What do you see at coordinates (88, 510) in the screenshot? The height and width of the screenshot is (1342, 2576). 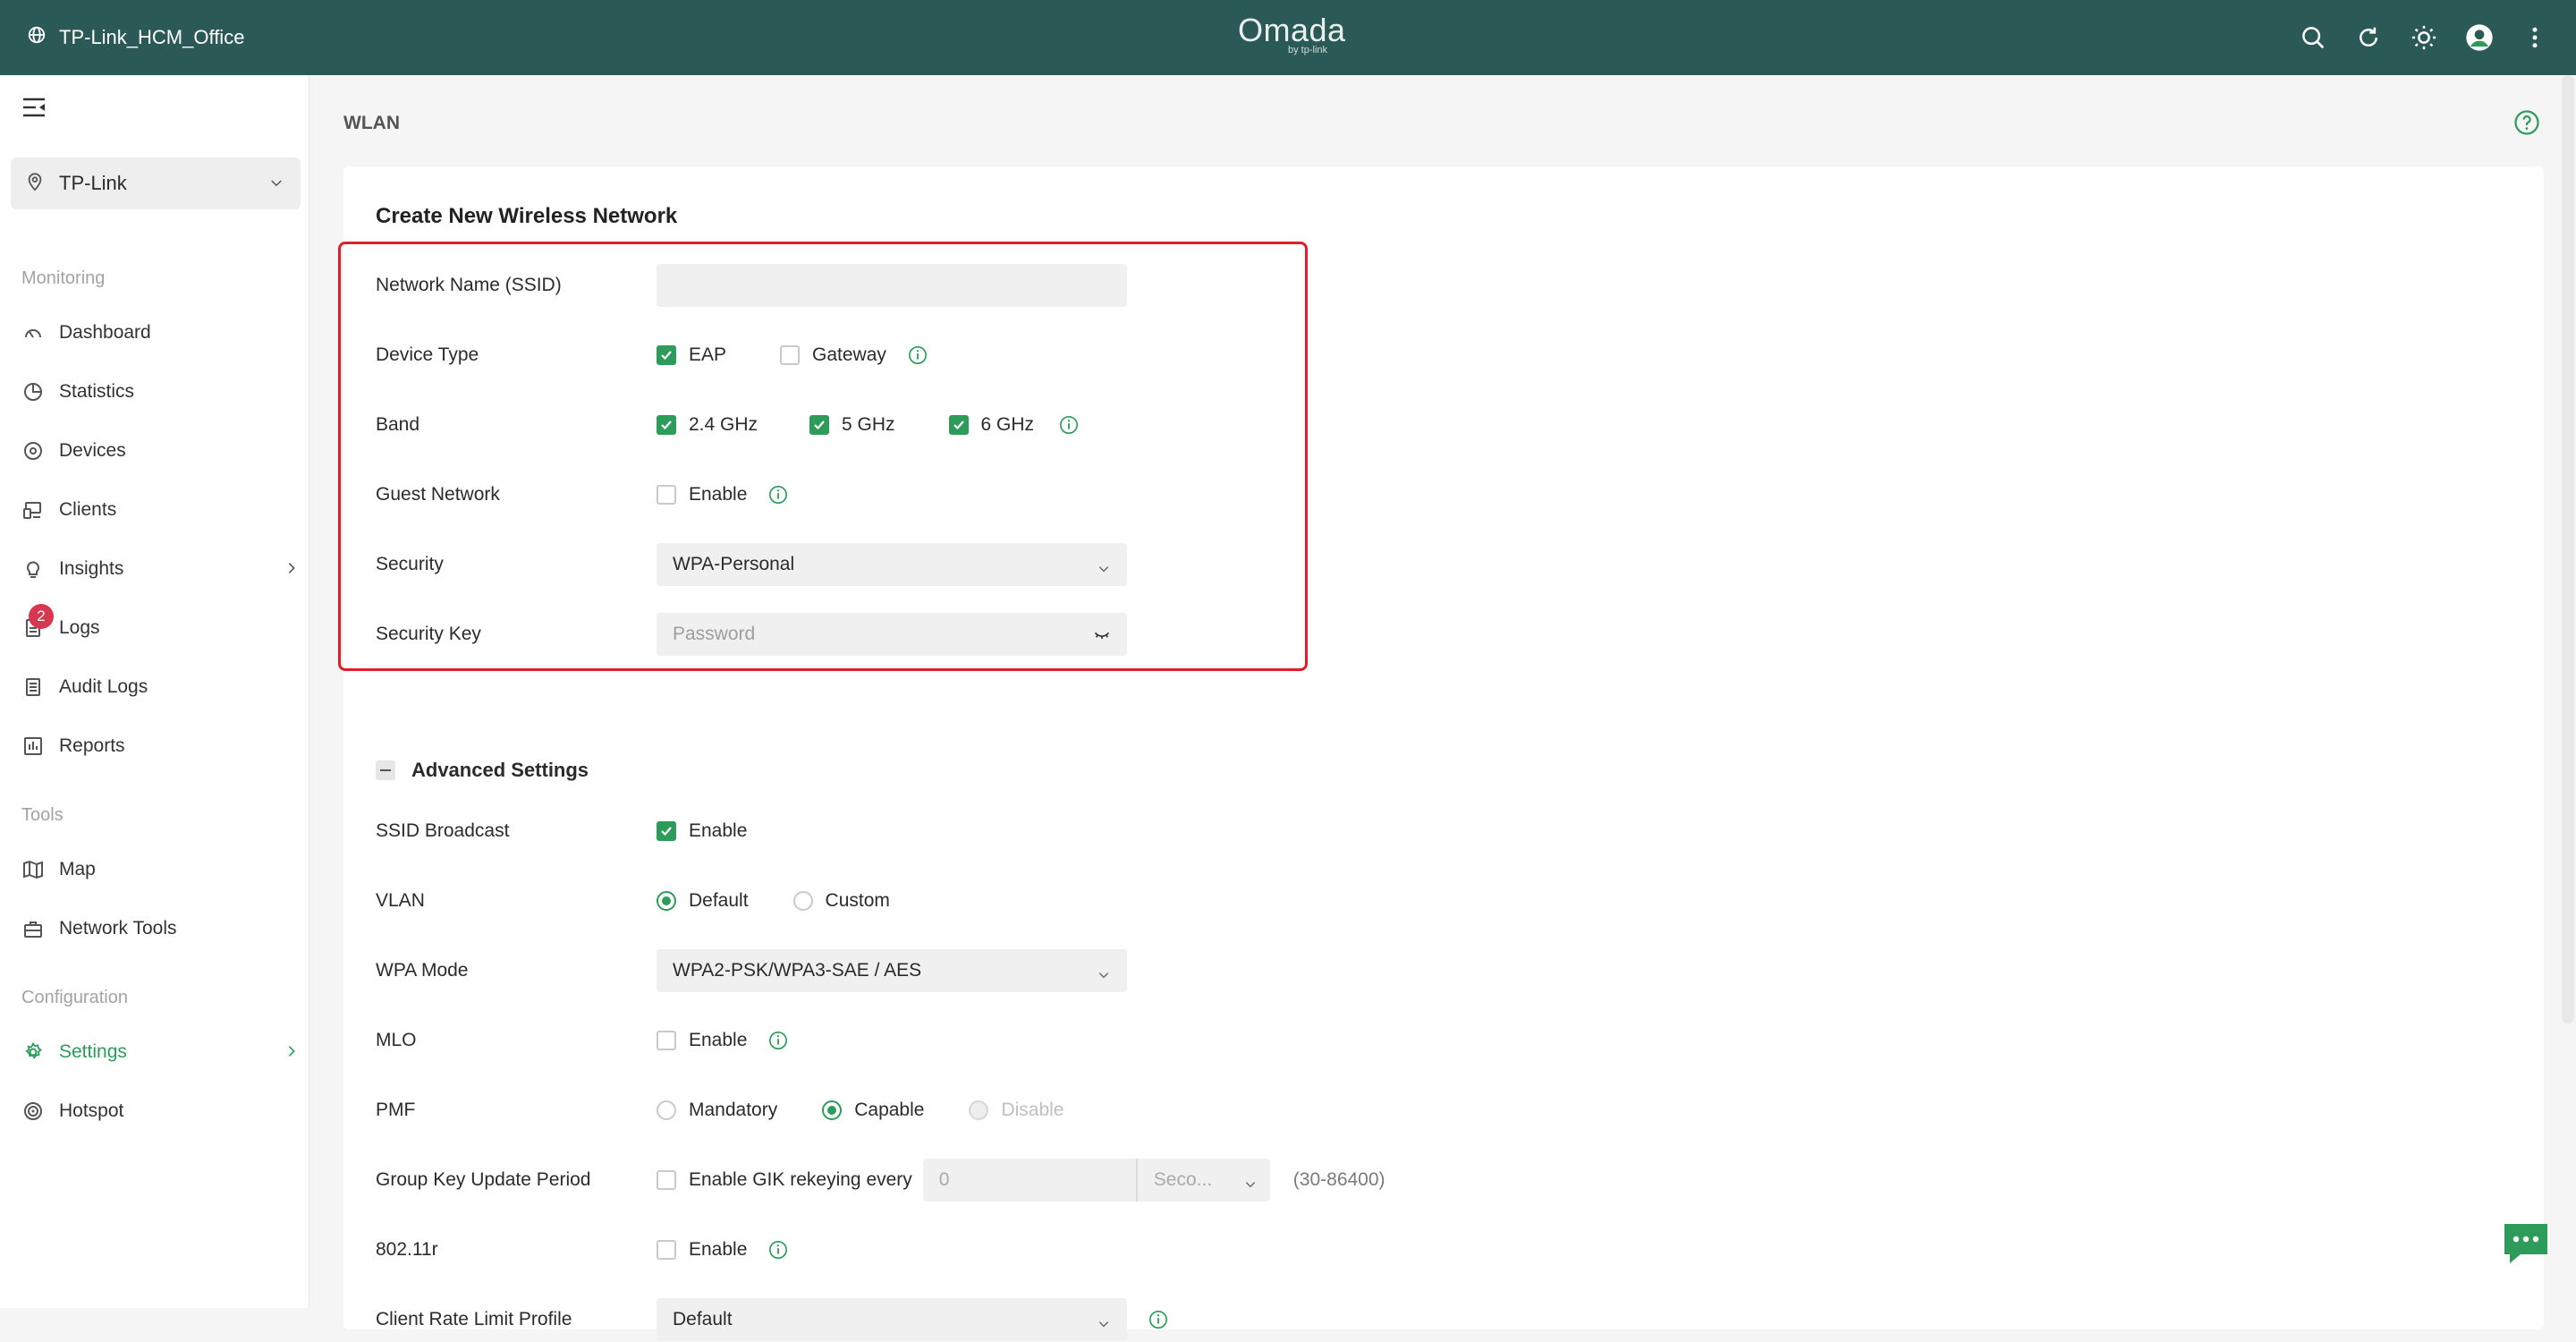 I see `sidebar-item-label: Clients` at bounding box center [88, 510].